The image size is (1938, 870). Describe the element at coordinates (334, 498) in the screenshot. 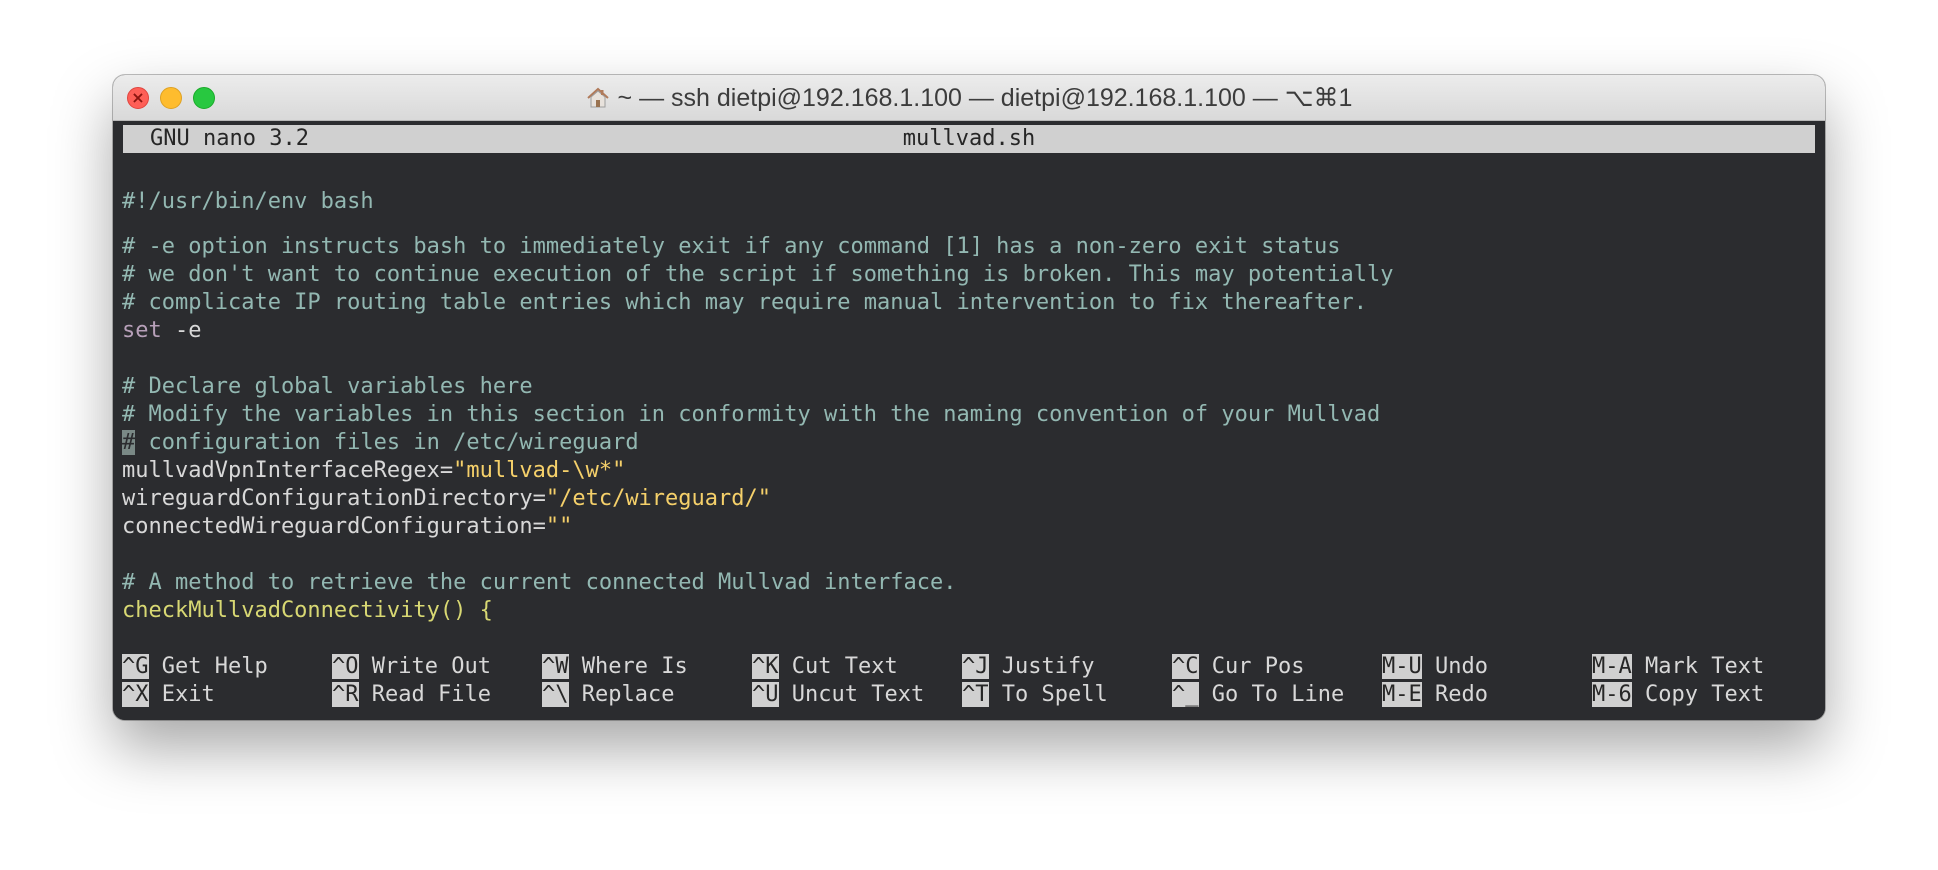

I see `variable-name: wireguardConfigurationDirectory=` at that location.